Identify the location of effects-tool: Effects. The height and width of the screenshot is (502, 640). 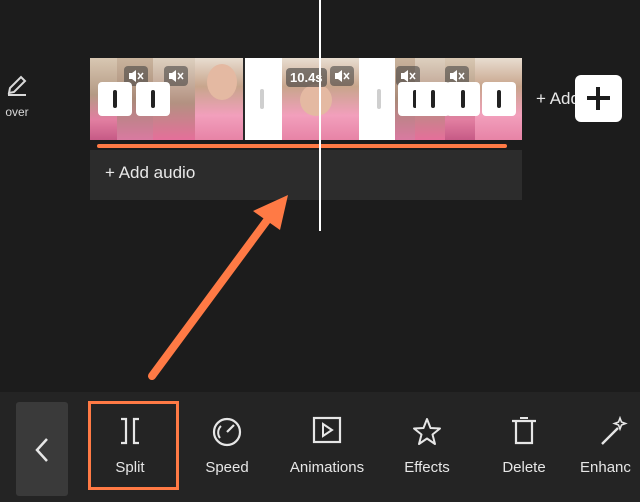
(427, 447).